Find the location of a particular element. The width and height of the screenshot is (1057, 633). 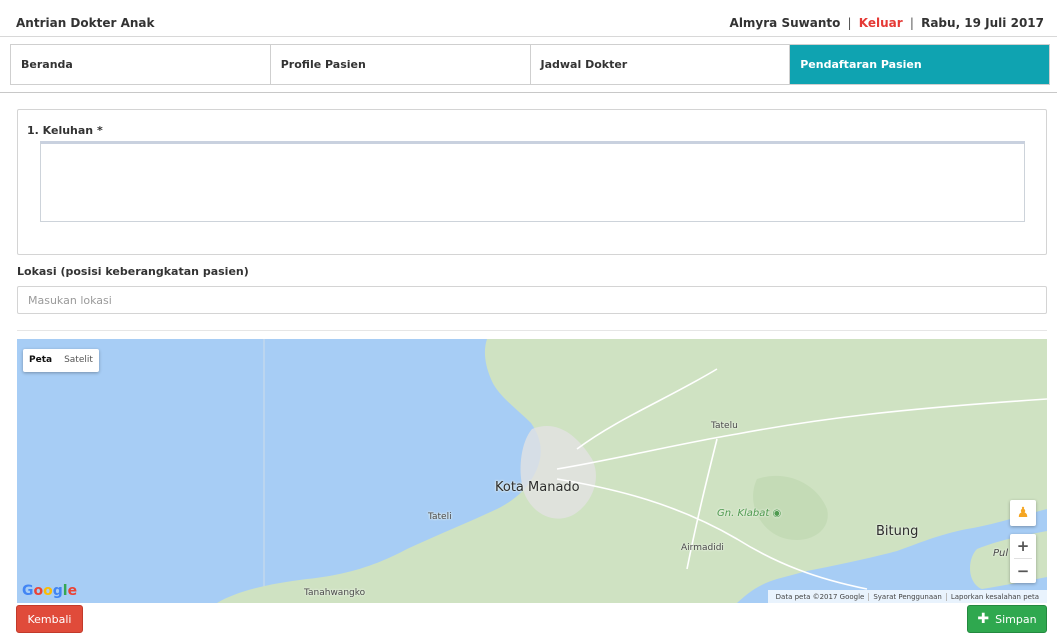

tab-pendaftaran-pasien: Pendaftaran Pasien is located at coordinates (919, 64).